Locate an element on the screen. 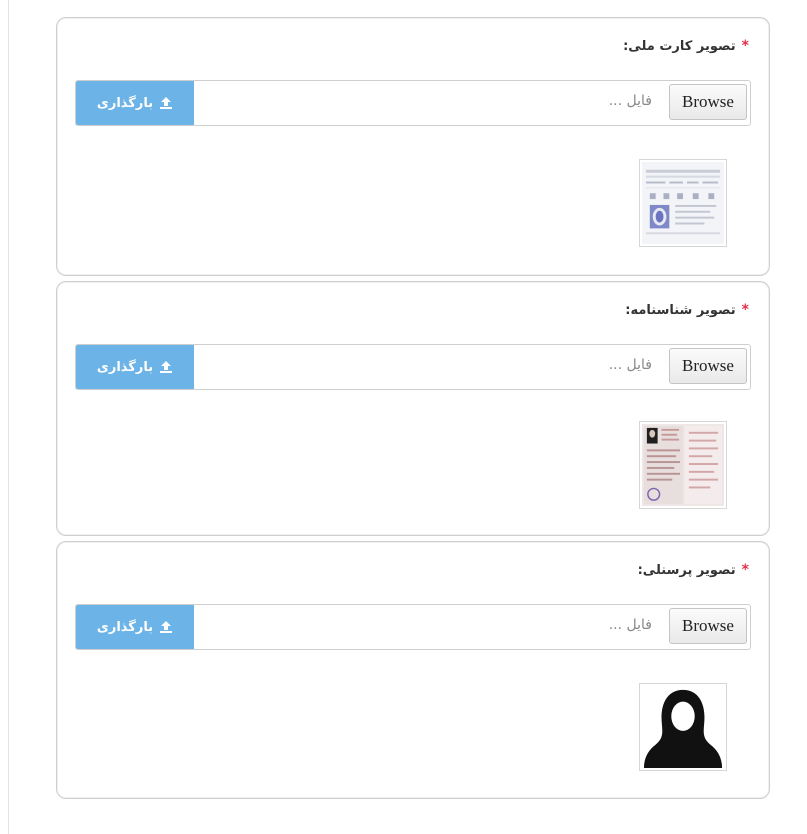 This screenshot has width=807, height=834. national-card-label-text: تصویر کارت ملی: is located at coordinates (679, 46).